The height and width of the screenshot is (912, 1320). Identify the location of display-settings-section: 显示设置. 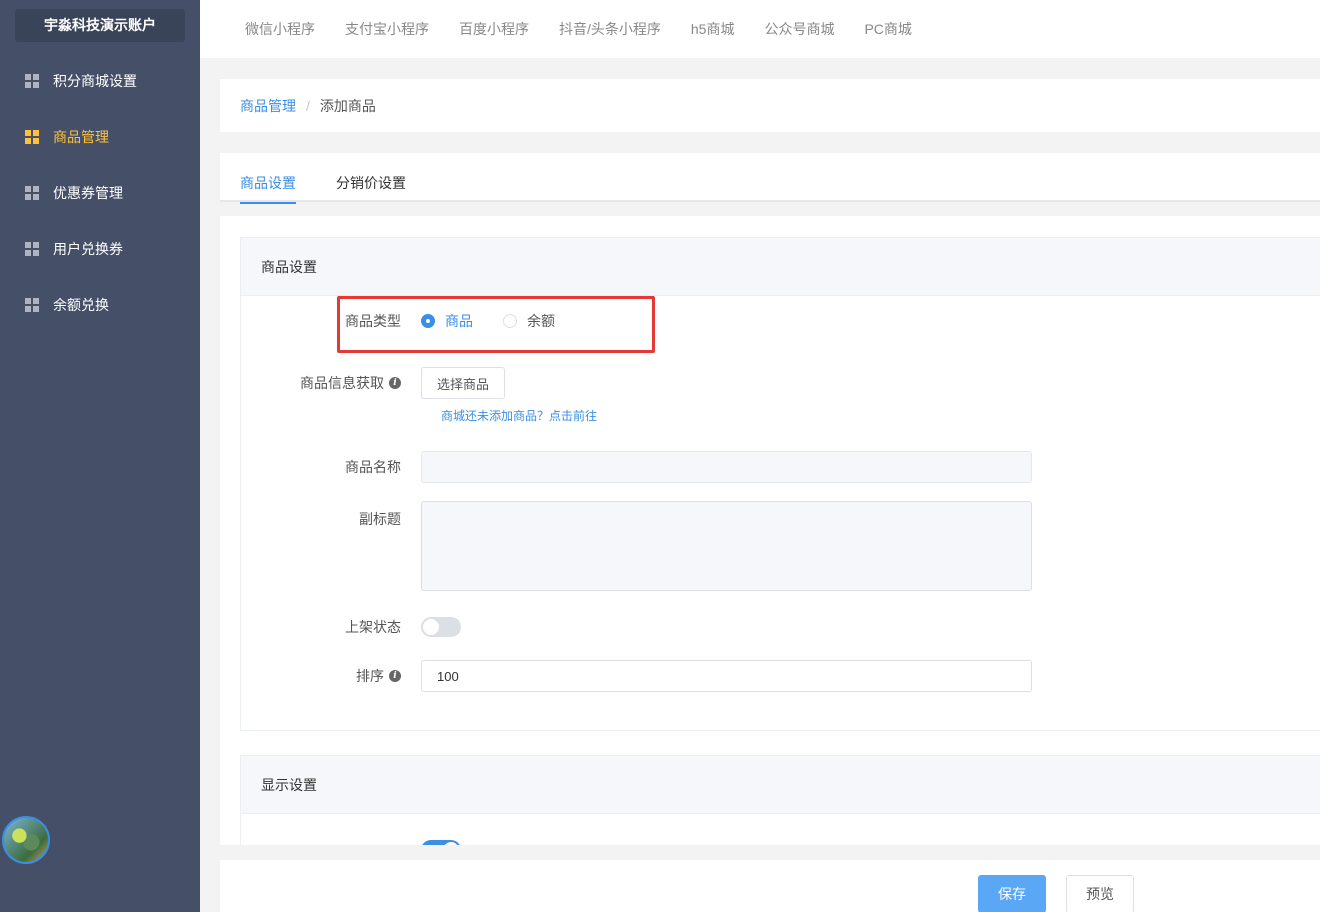
(780, 800).